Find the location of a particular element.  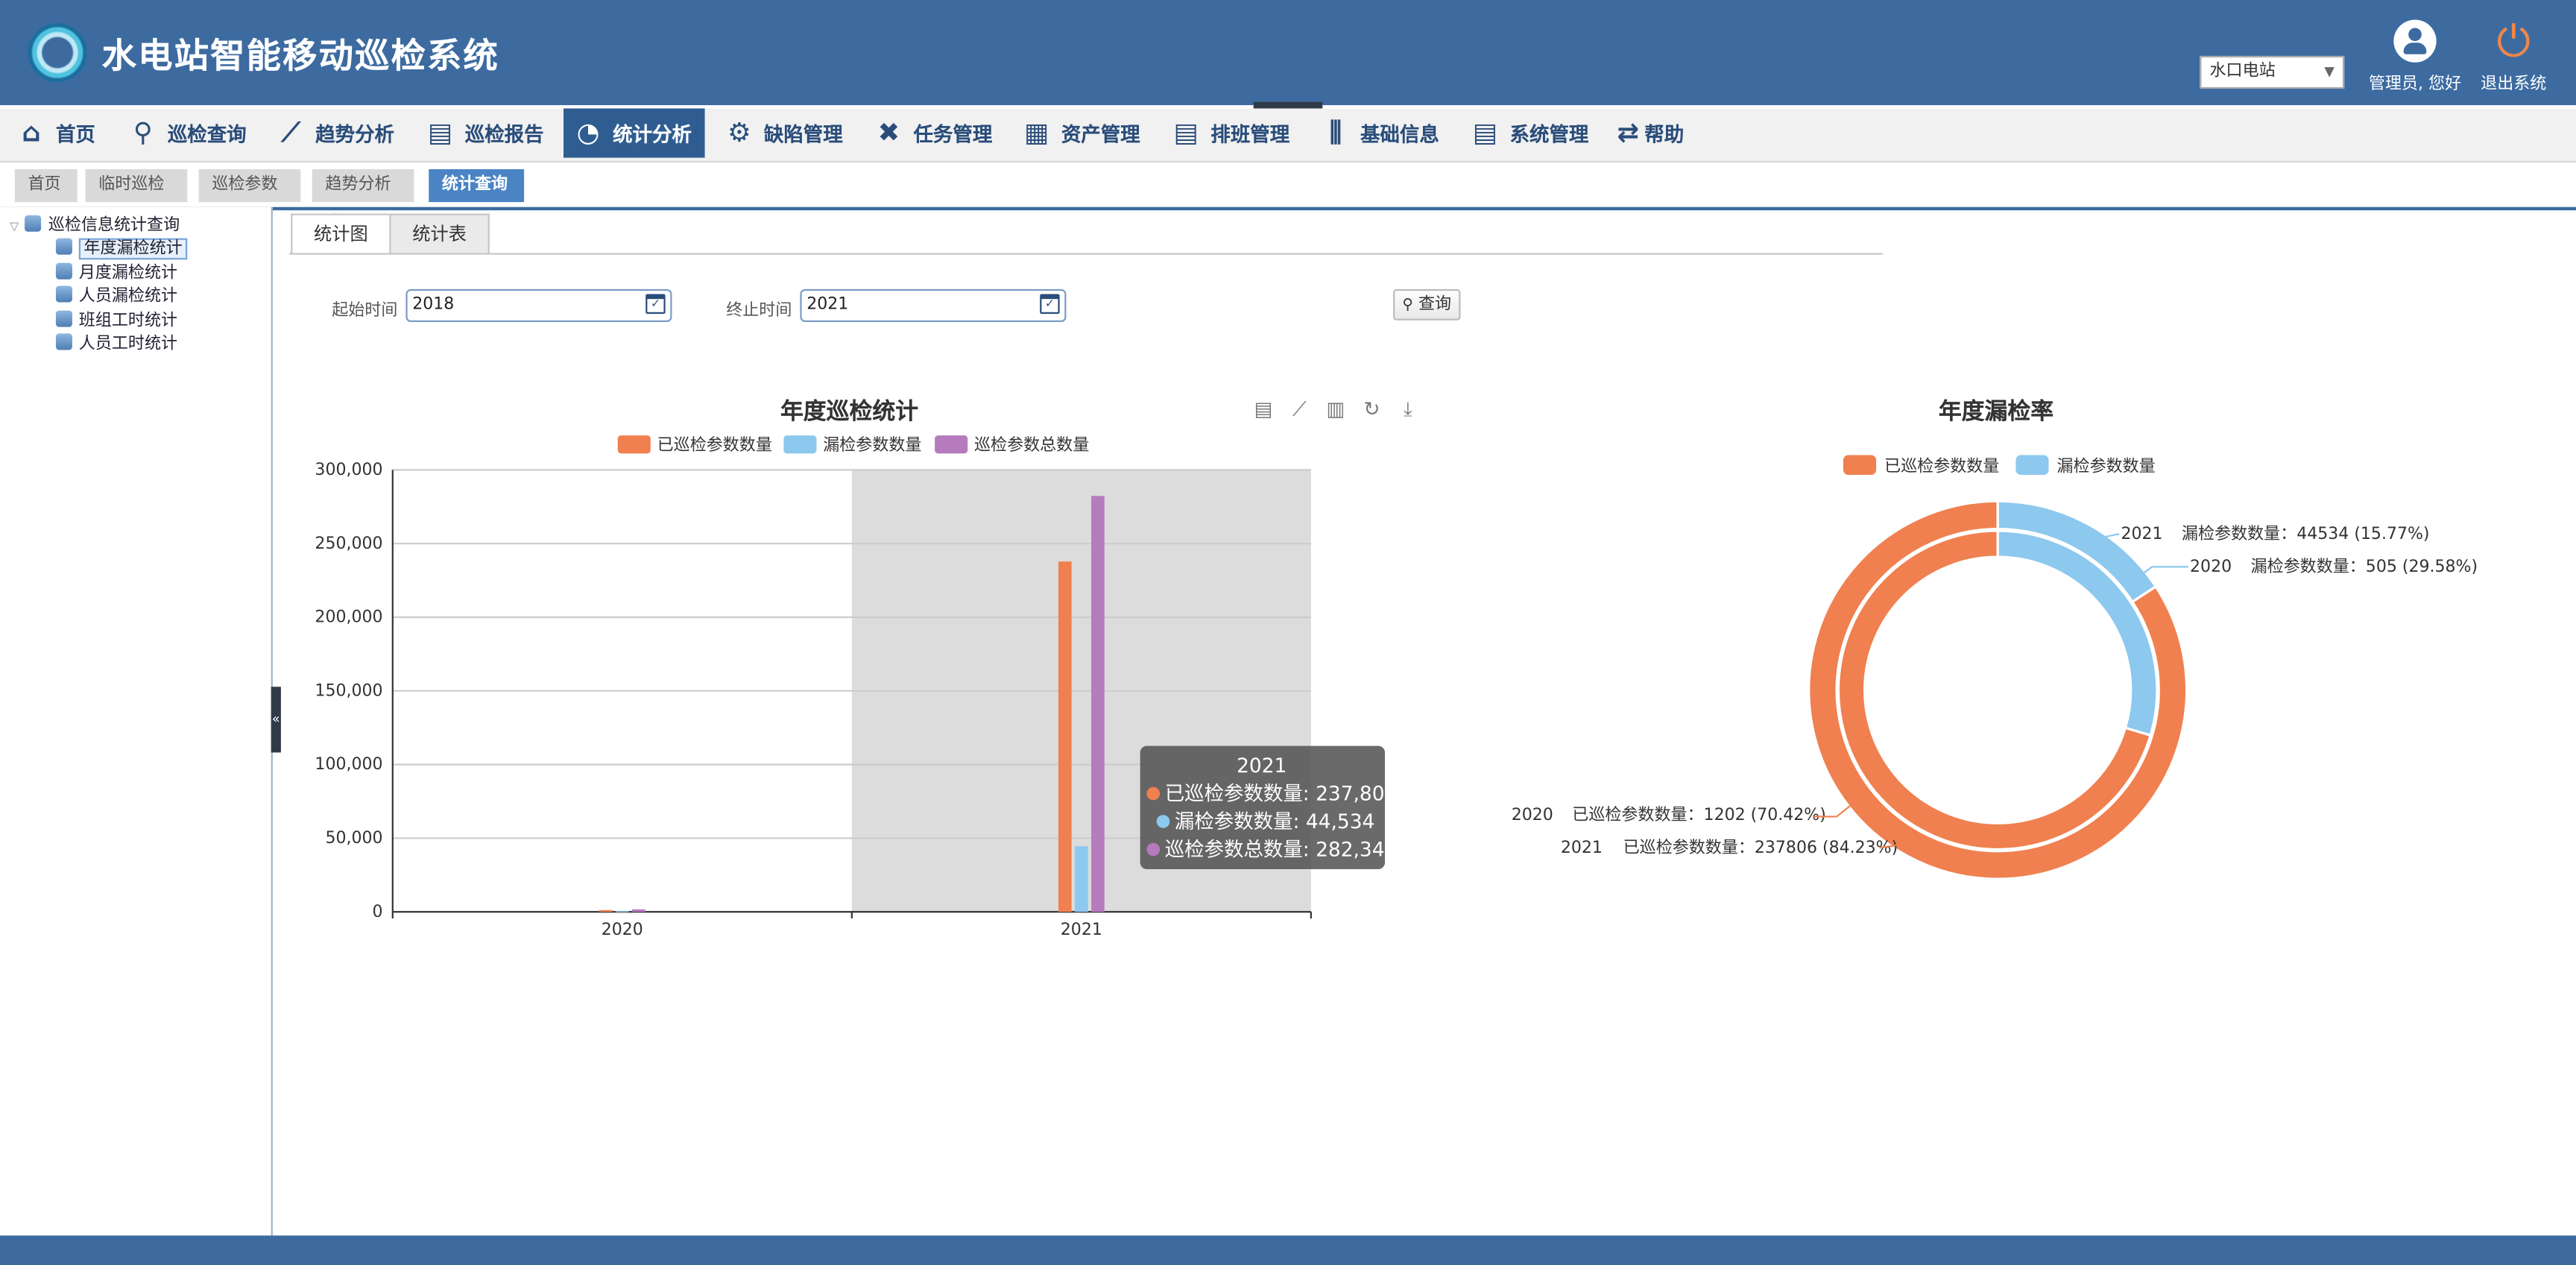

start-time-input: 2018 ✓ is located at coordinates (538, 305).